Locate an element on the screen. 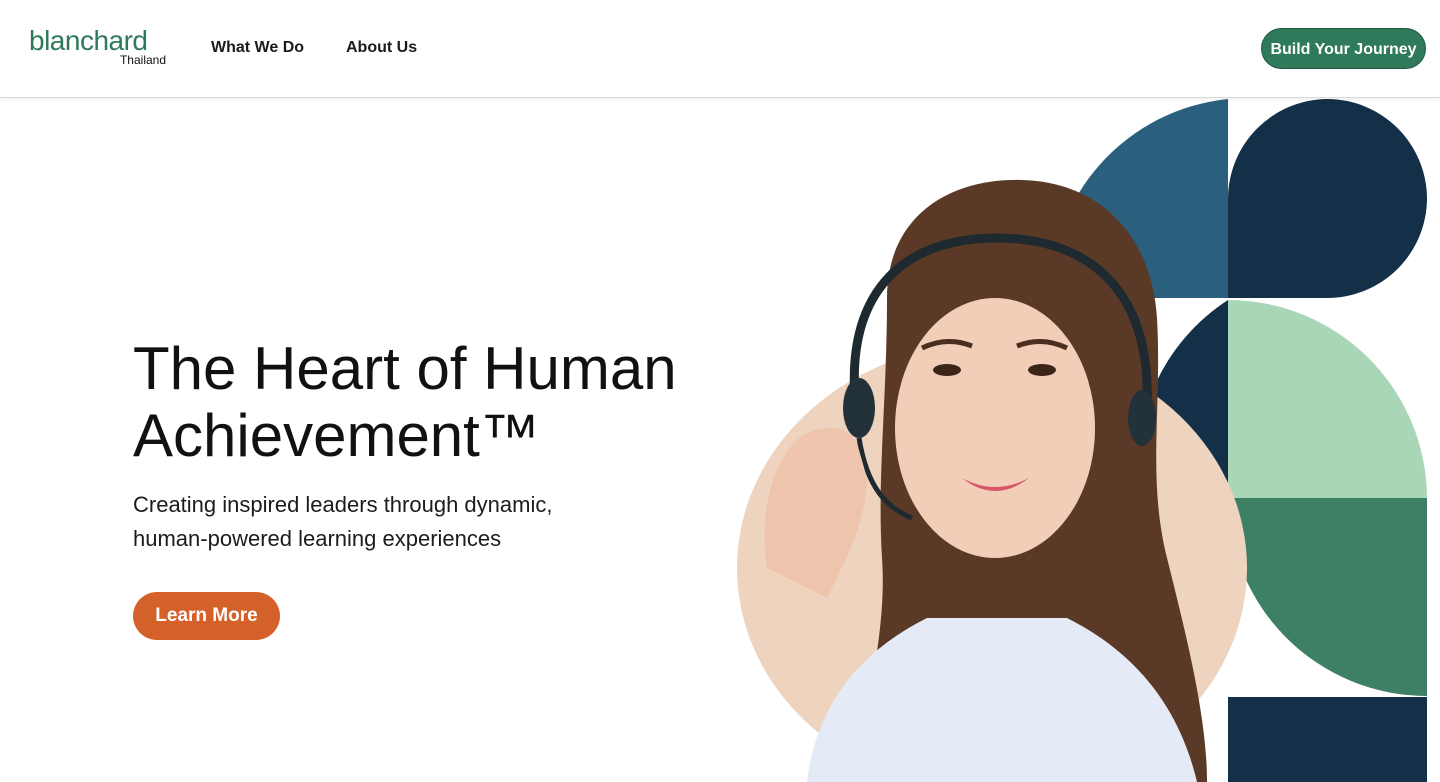 This screenshot has width=1440, height=782. shape-navy-top is located at coordinates (1327, 198).